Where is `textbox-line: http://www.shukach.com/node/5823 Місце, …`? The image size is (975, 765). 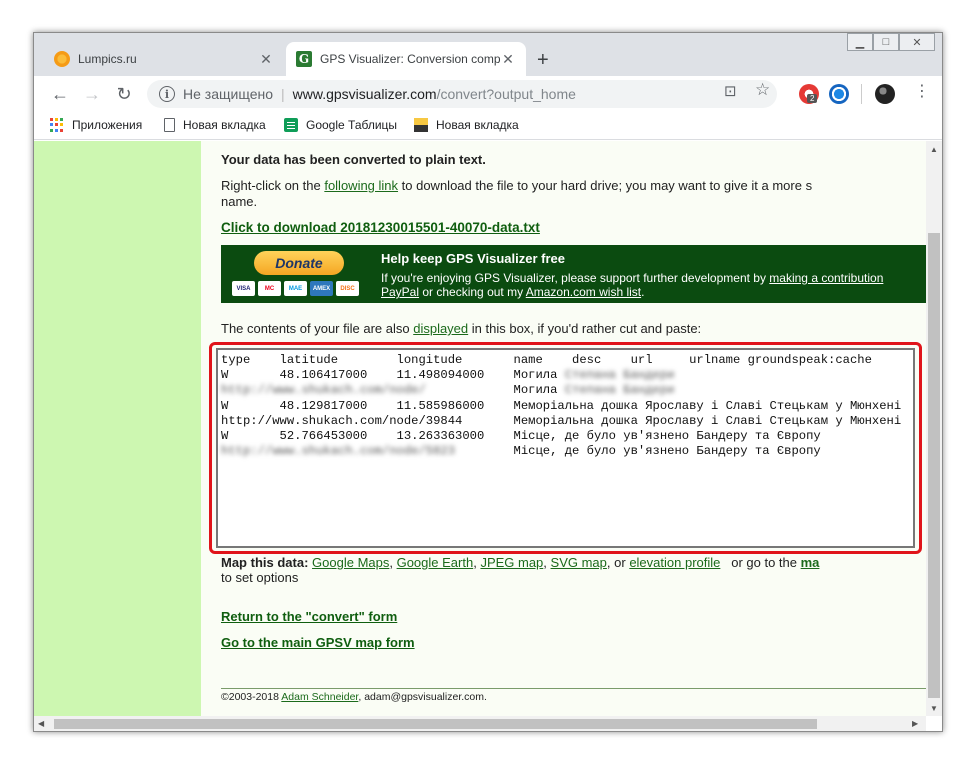
textbox-line: http://www.shukach.com/node/5823 Місце, … is located at coordinates (565, 451).